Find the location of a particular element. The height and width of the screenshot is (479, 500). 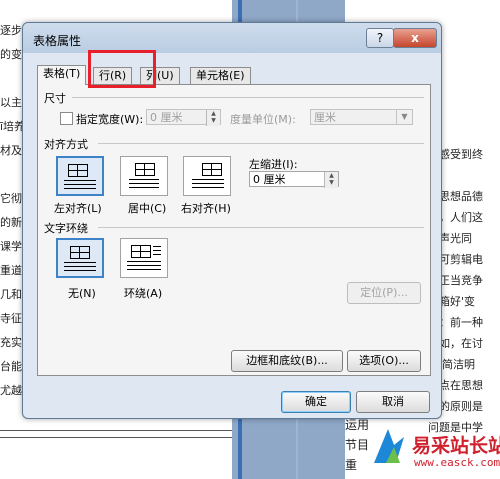

align-center-button is located at coordinates (144, 176).